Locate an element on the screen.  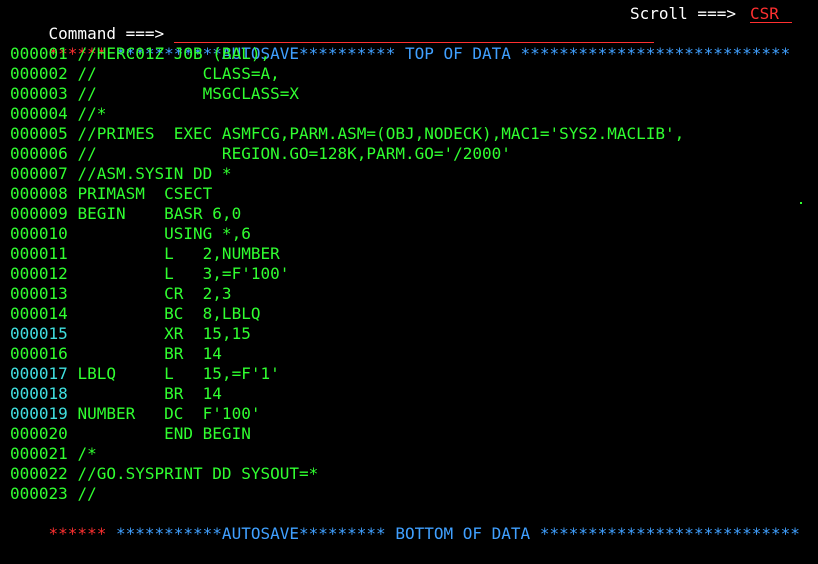
line-number-field: 000020 is located at coordinates (39, 433).